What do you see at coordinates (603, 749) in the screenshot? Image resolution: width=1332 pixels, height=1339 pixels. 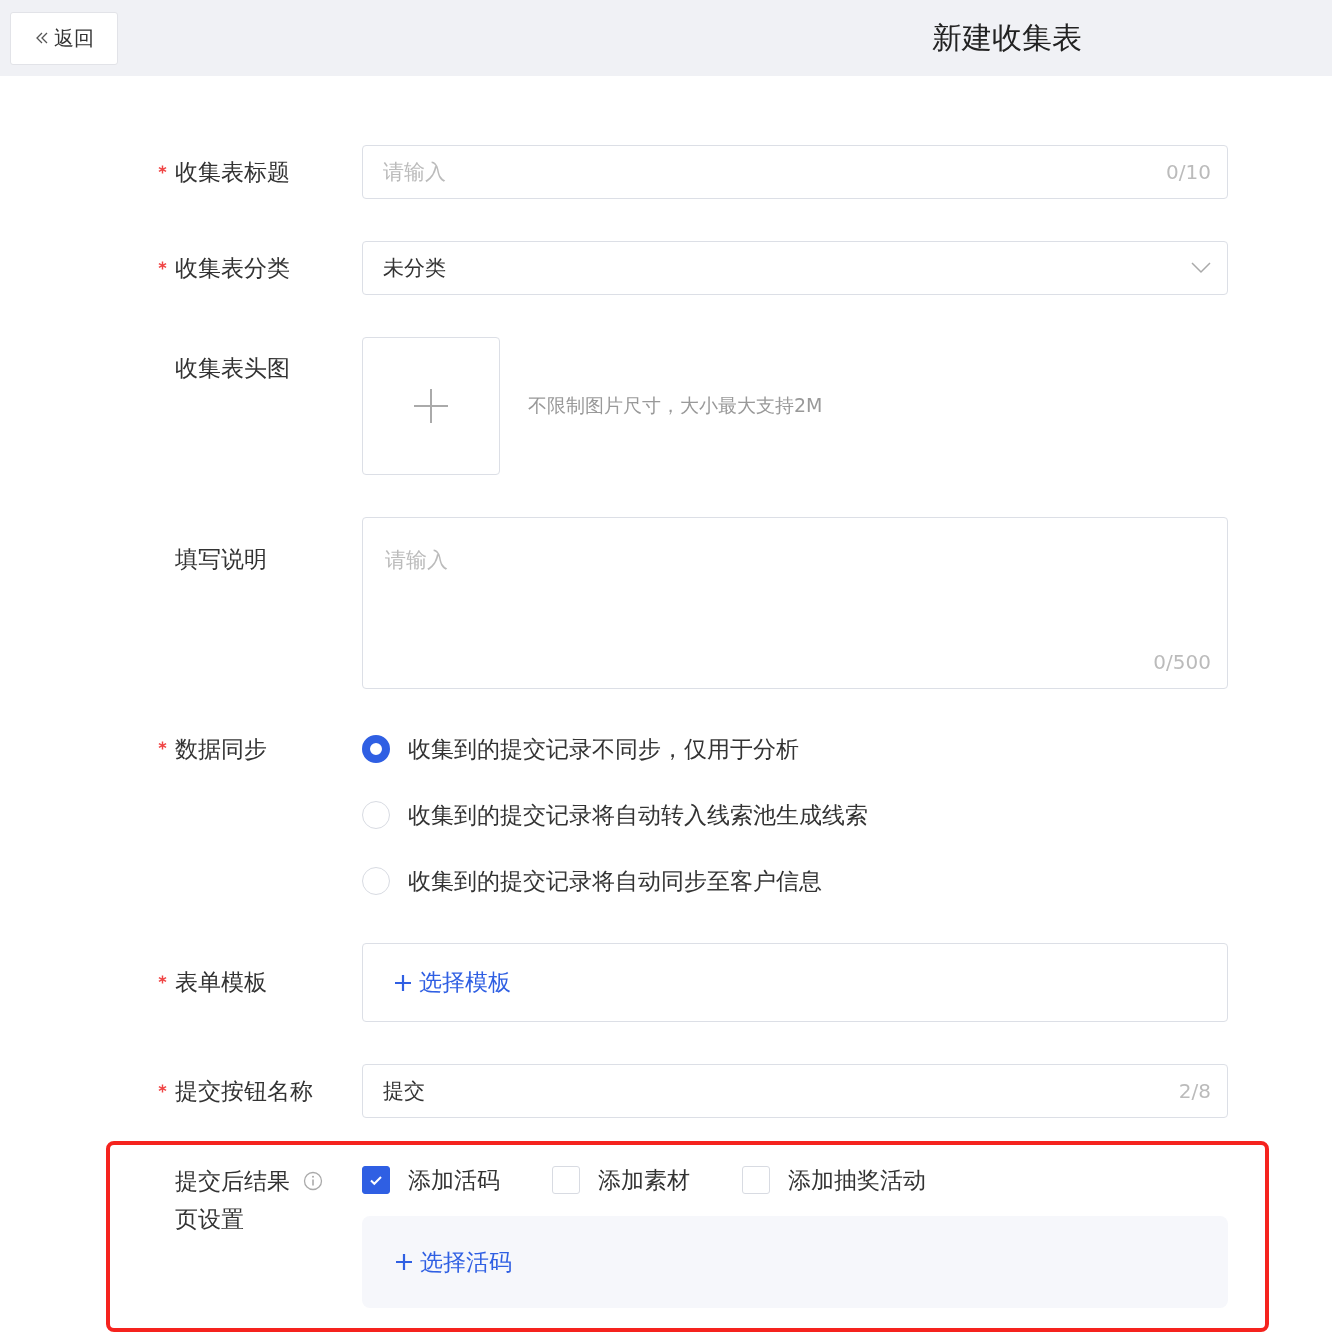 I see `radio-label: 收集到的提交记录不同步，仅用于分析` at bounding box center [603, 749].